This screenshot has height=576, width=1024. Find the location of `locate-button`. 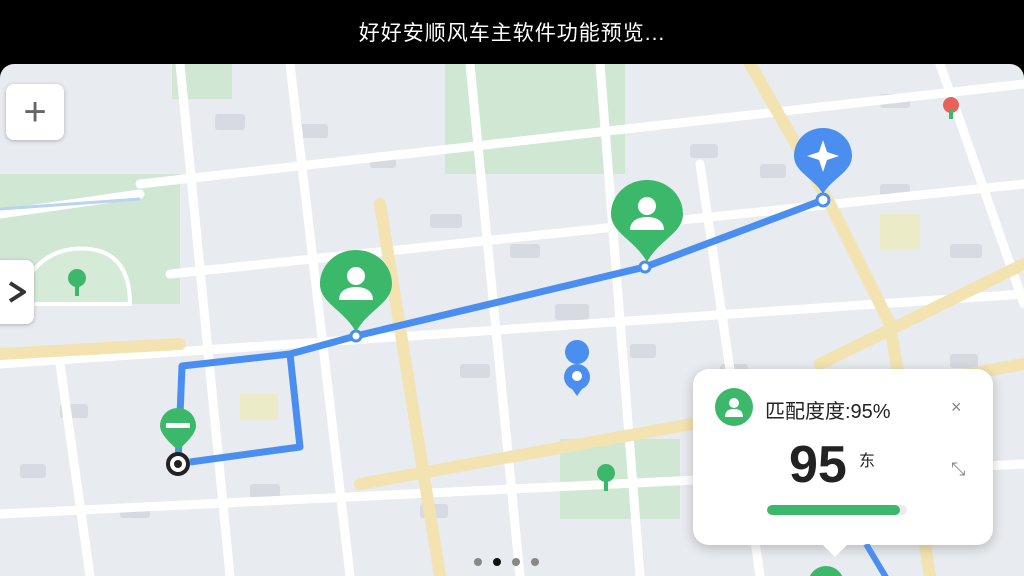

locate-button is located at coordinates (17, 292).